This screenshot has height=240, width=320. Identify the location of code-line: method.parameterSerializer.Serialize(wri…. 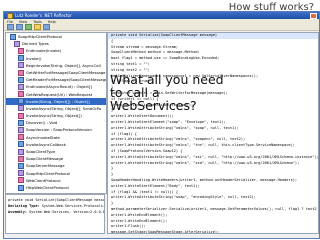
(215, 208).